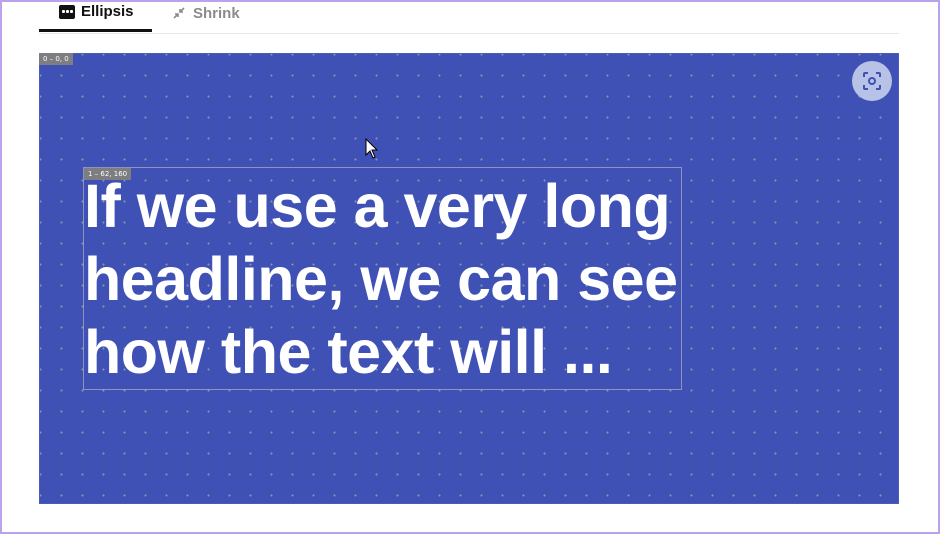 The height and width of the screenshot is (534, 940). Describe the element at coordinates (67, 11) in the screenshot. I see `ellipsis-icon` at that location.